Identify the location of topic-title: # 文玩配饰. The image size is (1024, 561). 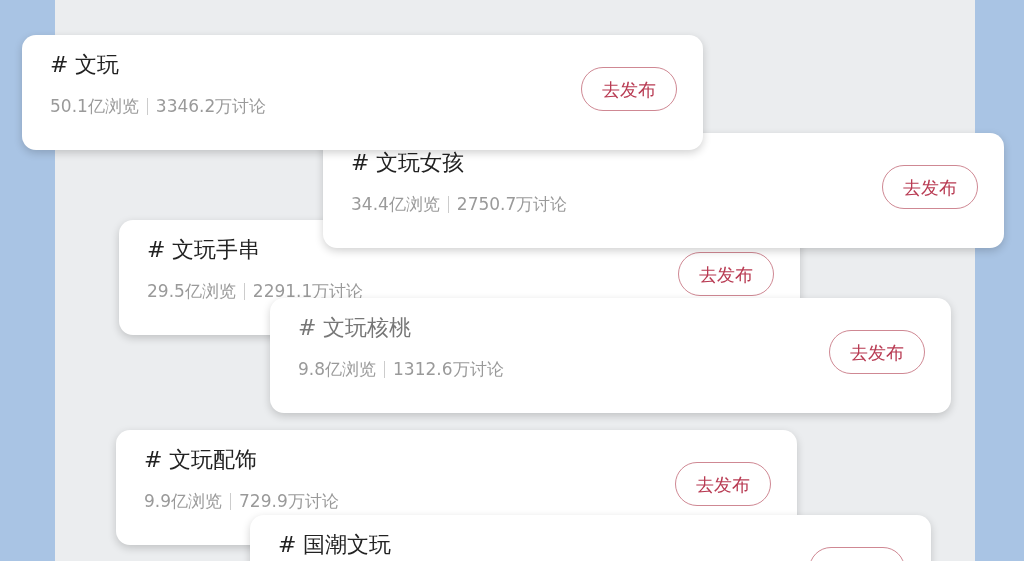
(201, 460).